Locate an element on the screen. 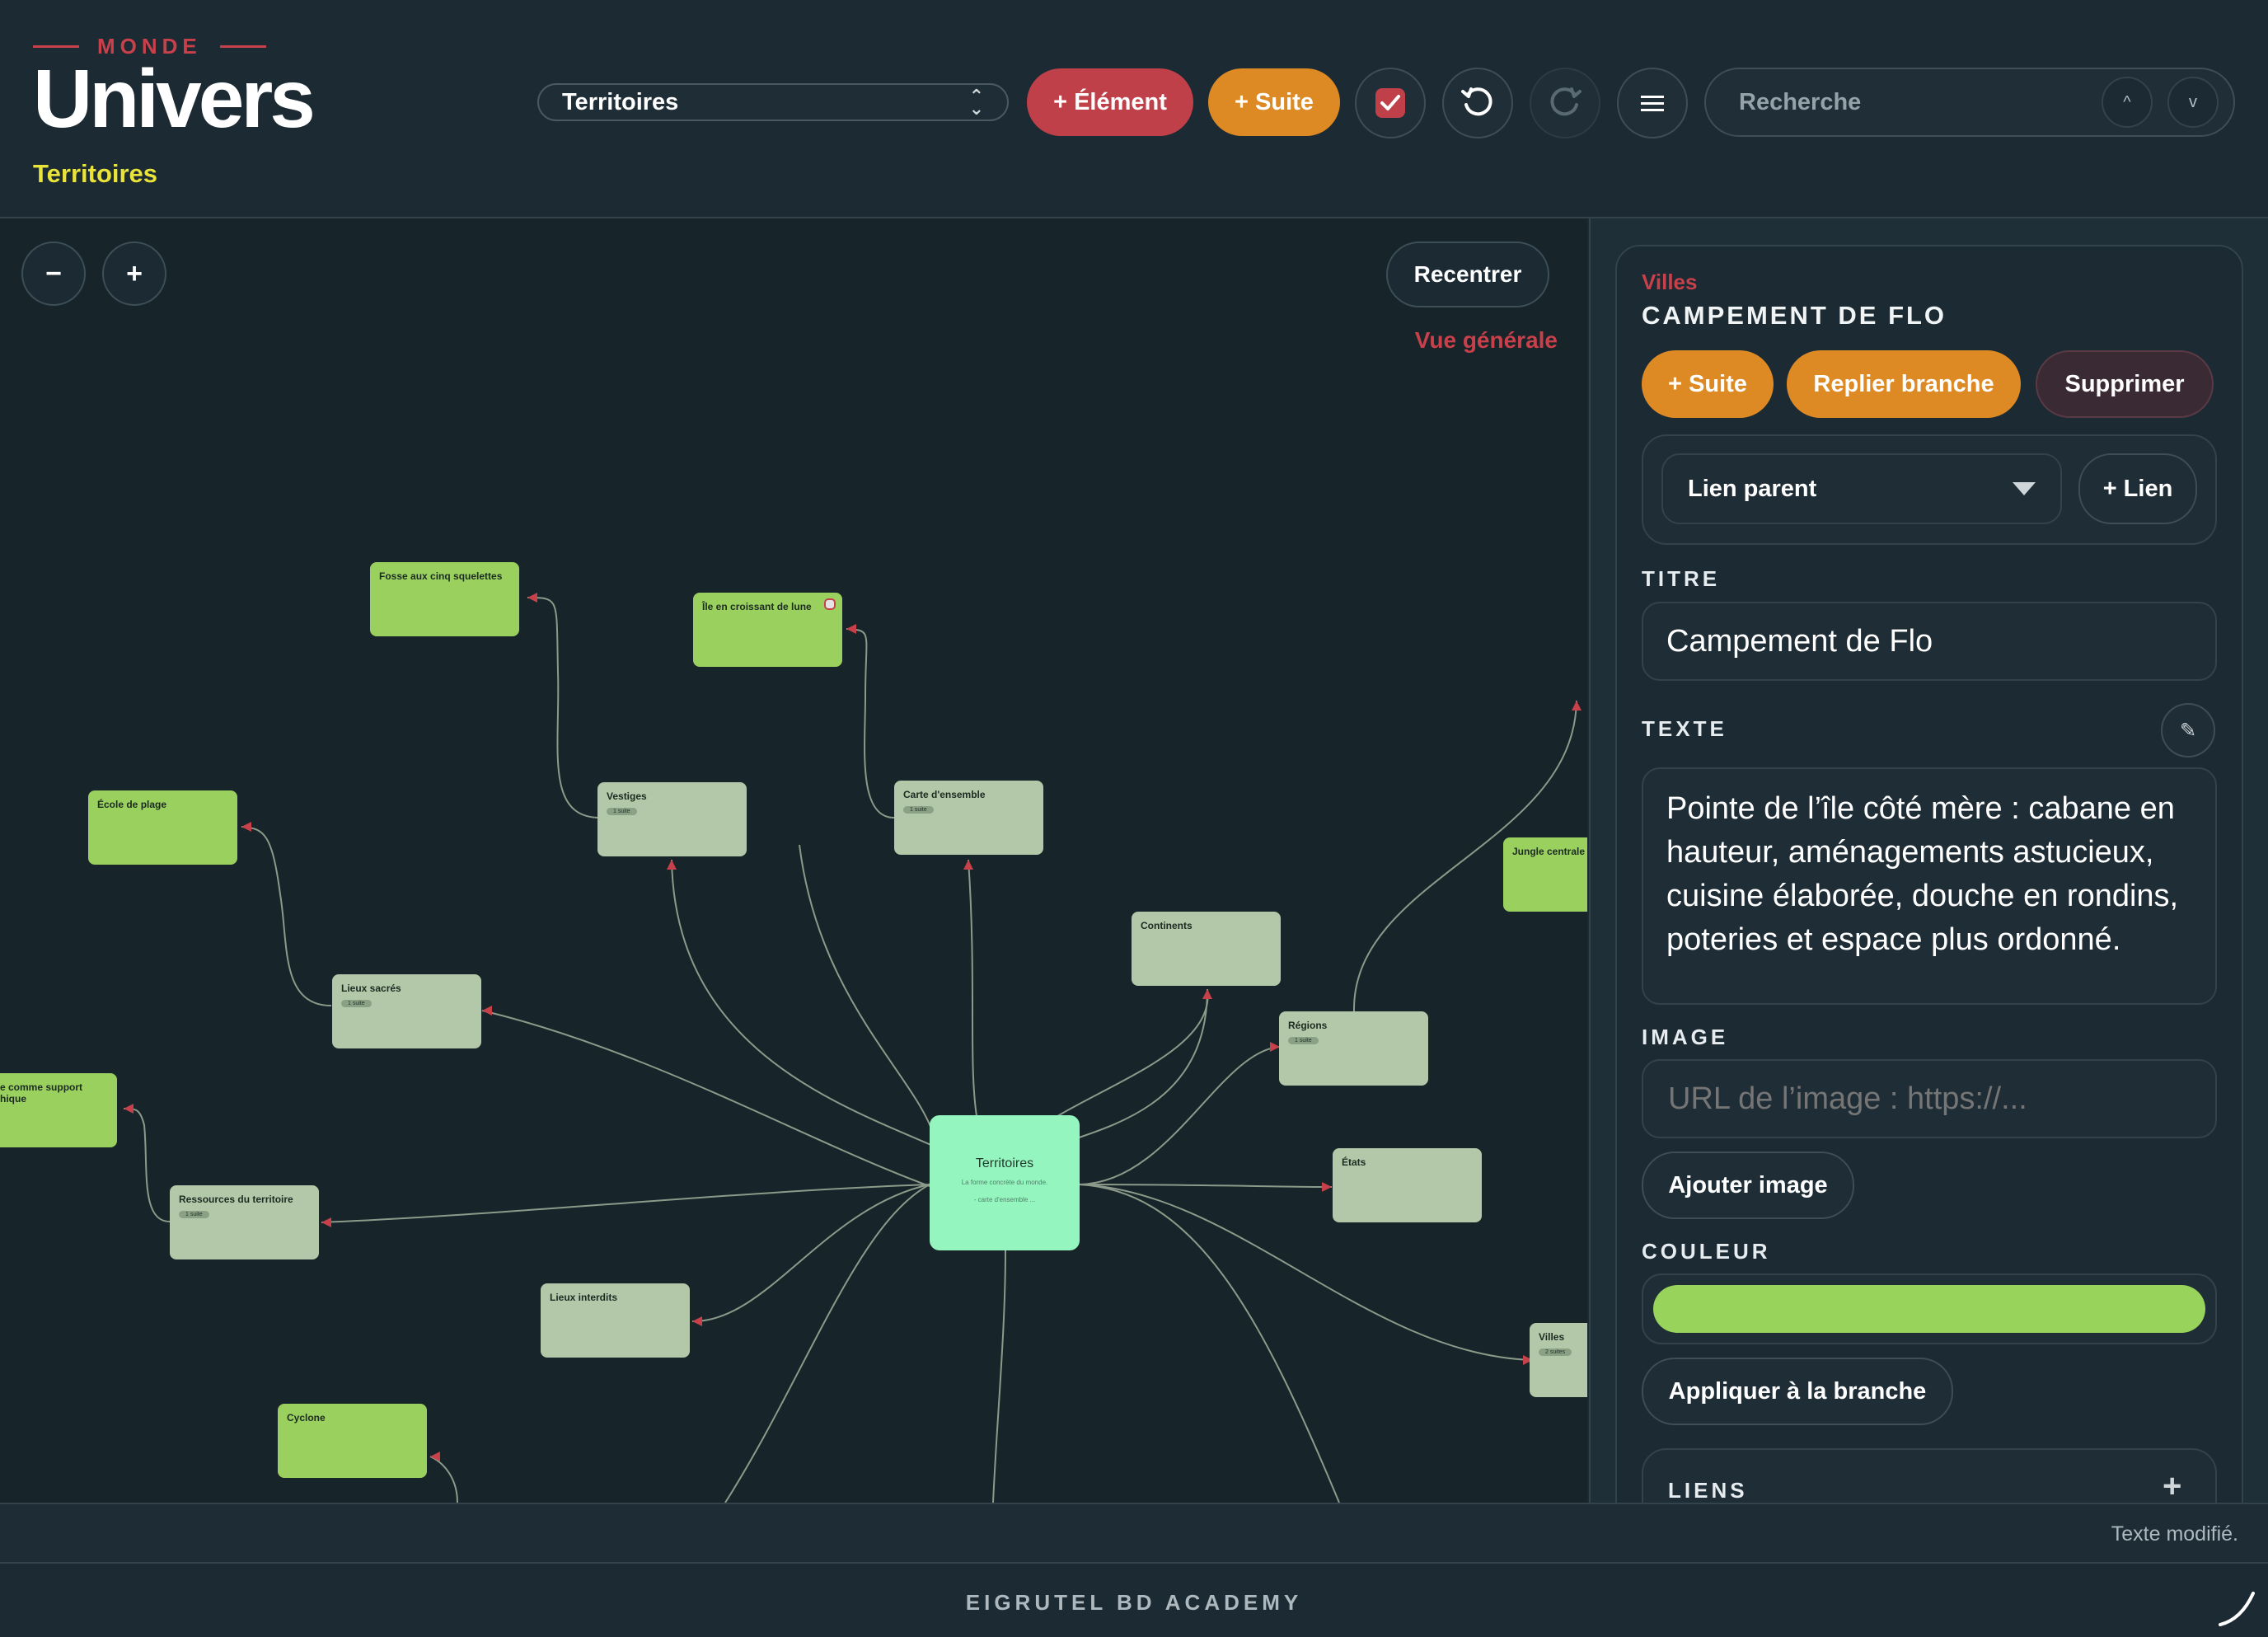 The width and height of the screenshot is (2268, 1637). arrow-support is located at coordinates (129, 1109).